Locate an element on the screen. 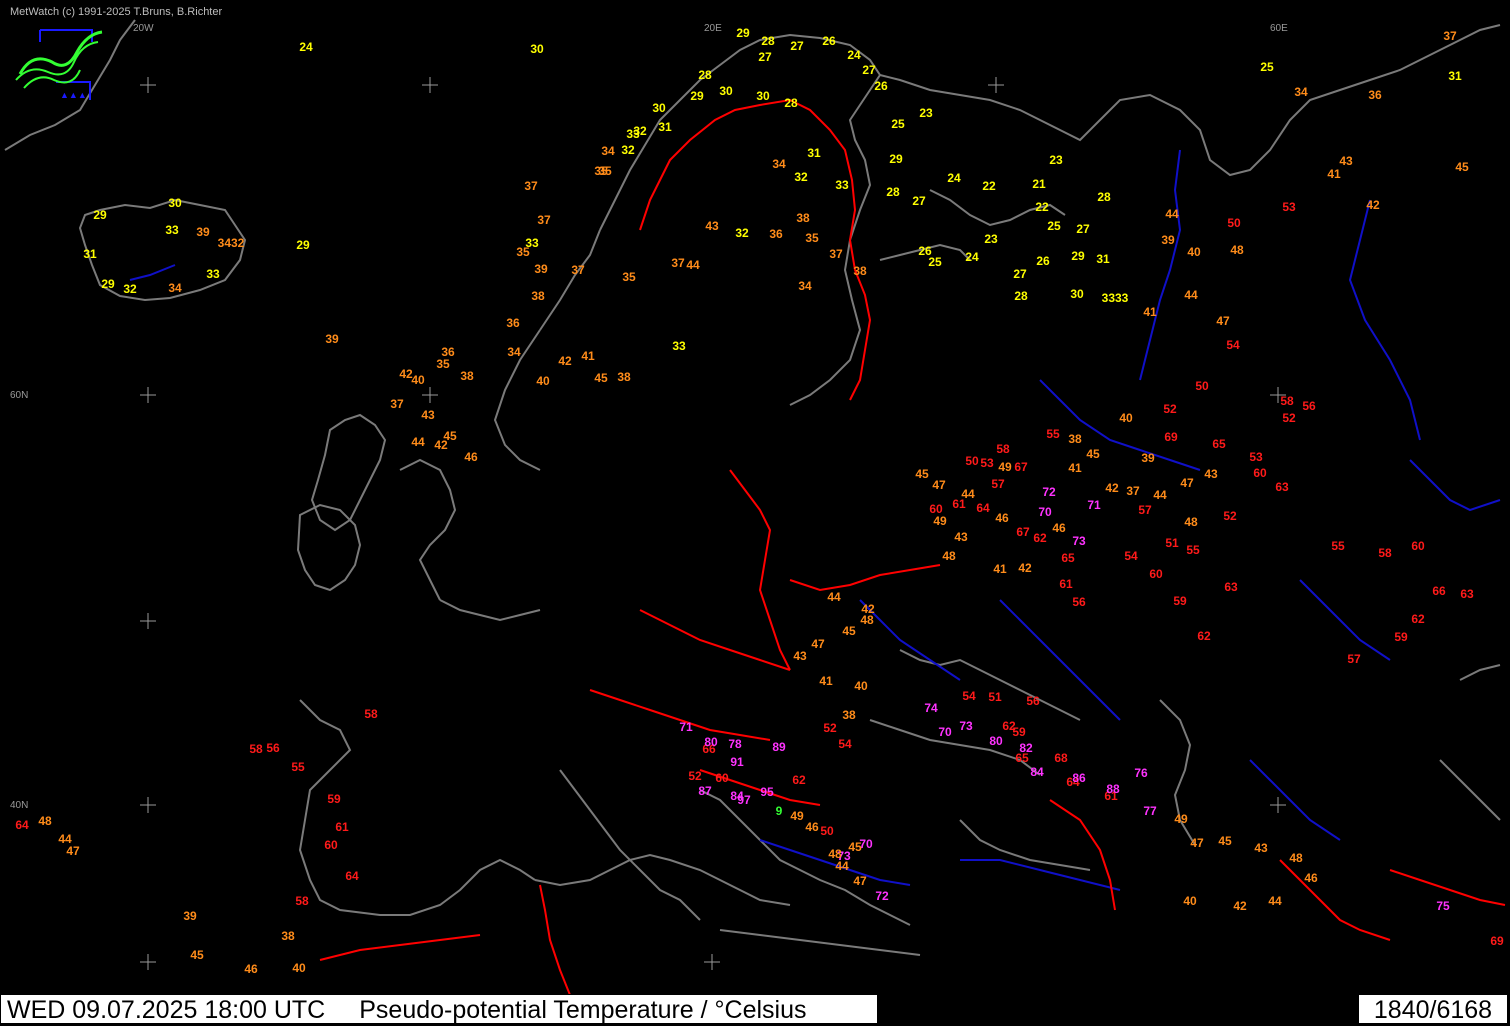 The height and width of the screenshot is (1026, 1510). grid-label: 60E is located at coordinates (1279, 28).